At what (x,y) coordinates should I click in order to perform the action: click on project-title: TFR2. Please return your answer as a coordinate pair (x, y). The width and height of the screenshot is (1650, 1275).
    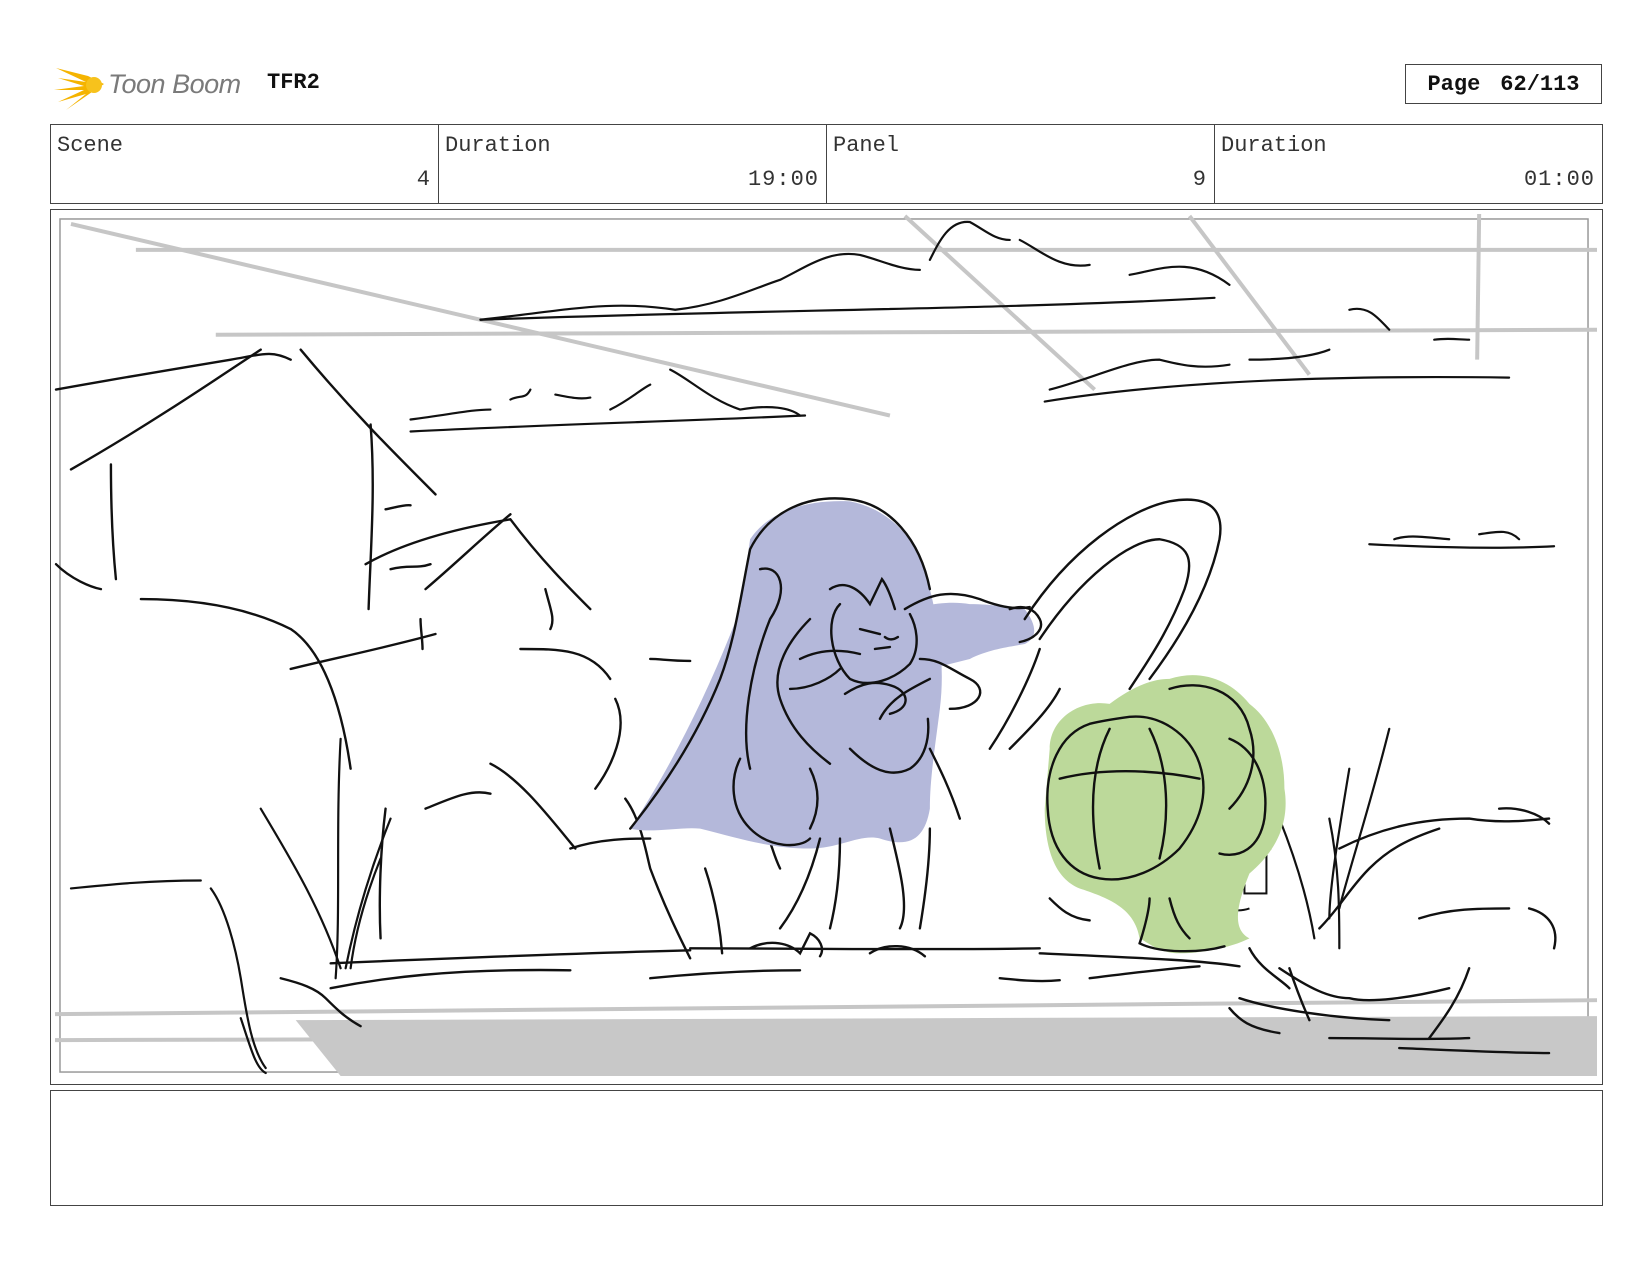
    Looking at the image, I should click on (293, 82).